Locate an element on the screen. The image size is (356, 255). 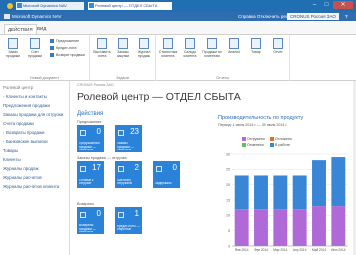
sales-invoice-button: Счет продажи is located at coordinates (35, 48).